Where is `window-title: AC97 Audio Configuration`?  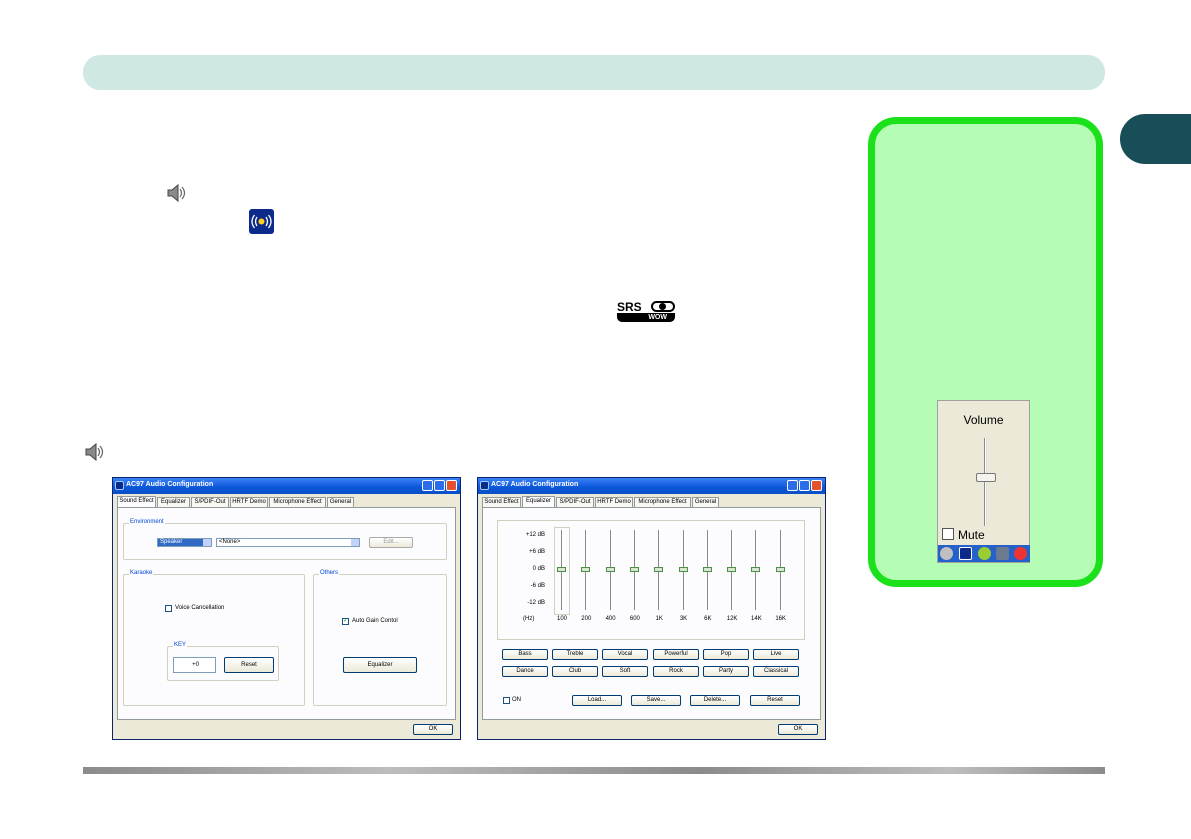 window-title: AC97 Audio Configuration is located at coordinates (535, 484).